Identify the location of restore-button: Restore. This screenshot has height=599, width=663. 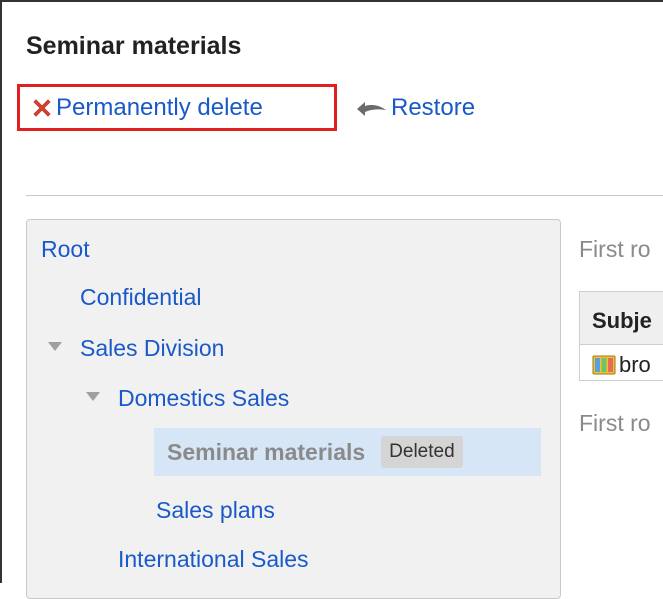
(415, 108).